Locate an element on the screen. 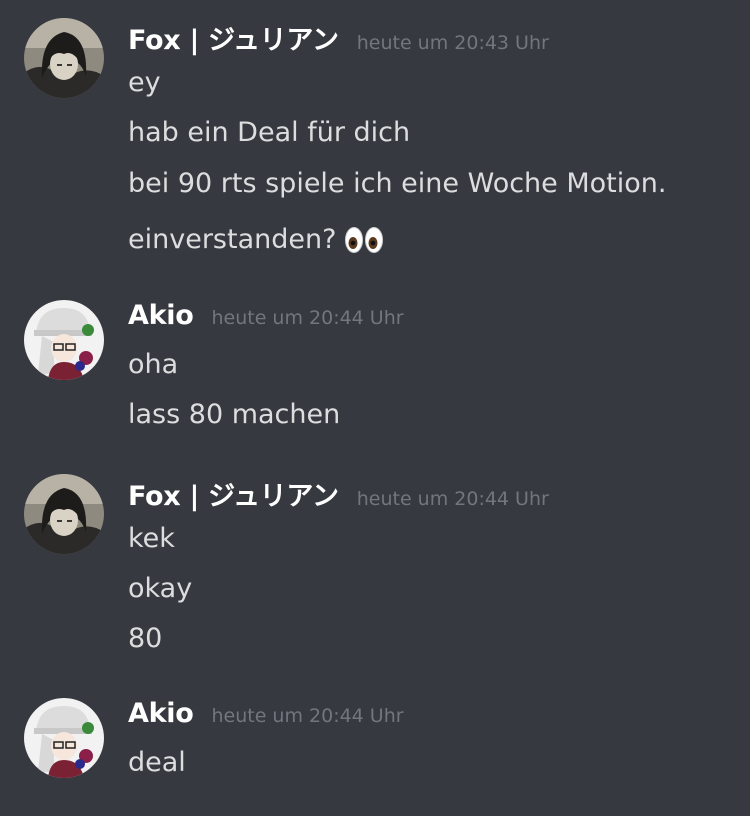  message-text: deal is located at coordinates (157, 762).